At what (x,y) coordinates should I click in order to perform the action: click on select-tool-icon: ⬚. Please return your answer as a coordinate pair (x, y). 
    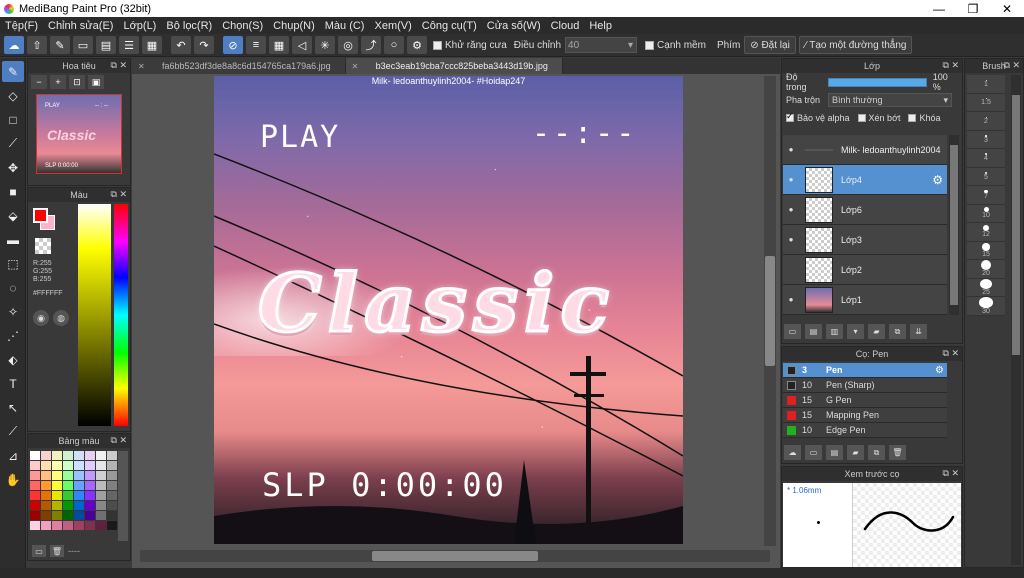
    Looking at the image, I should click on (13, 263).